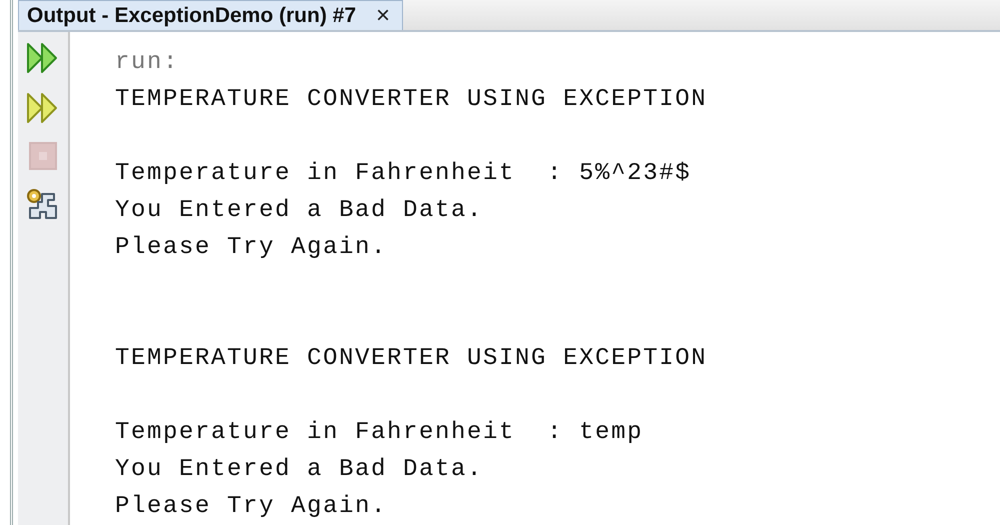 The image size is (1000, 525). What do you see at coordinates (147, 63) in the screenshot?
I see `console-line: run:` at bounding box center [147, 63].